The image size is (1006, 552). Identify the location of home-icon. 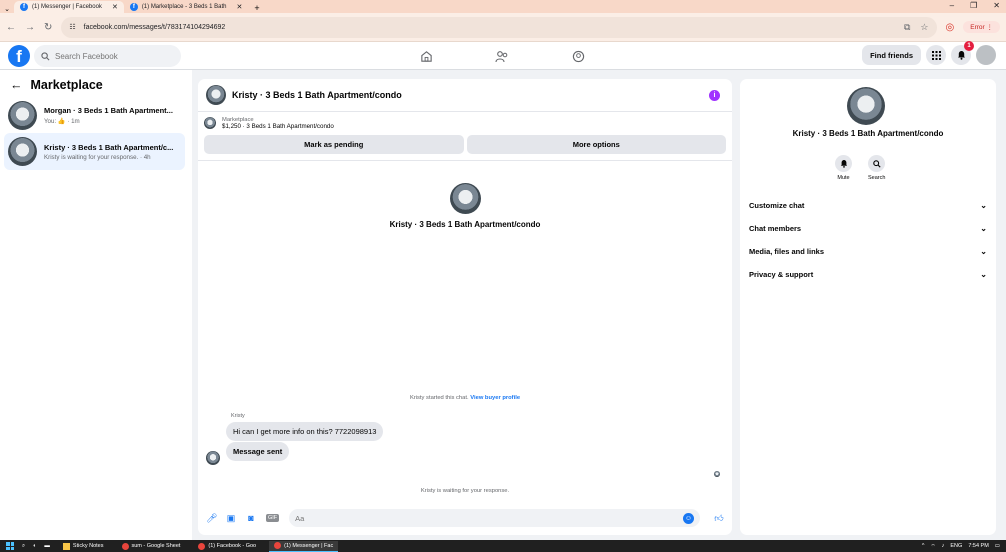
(426, 56).